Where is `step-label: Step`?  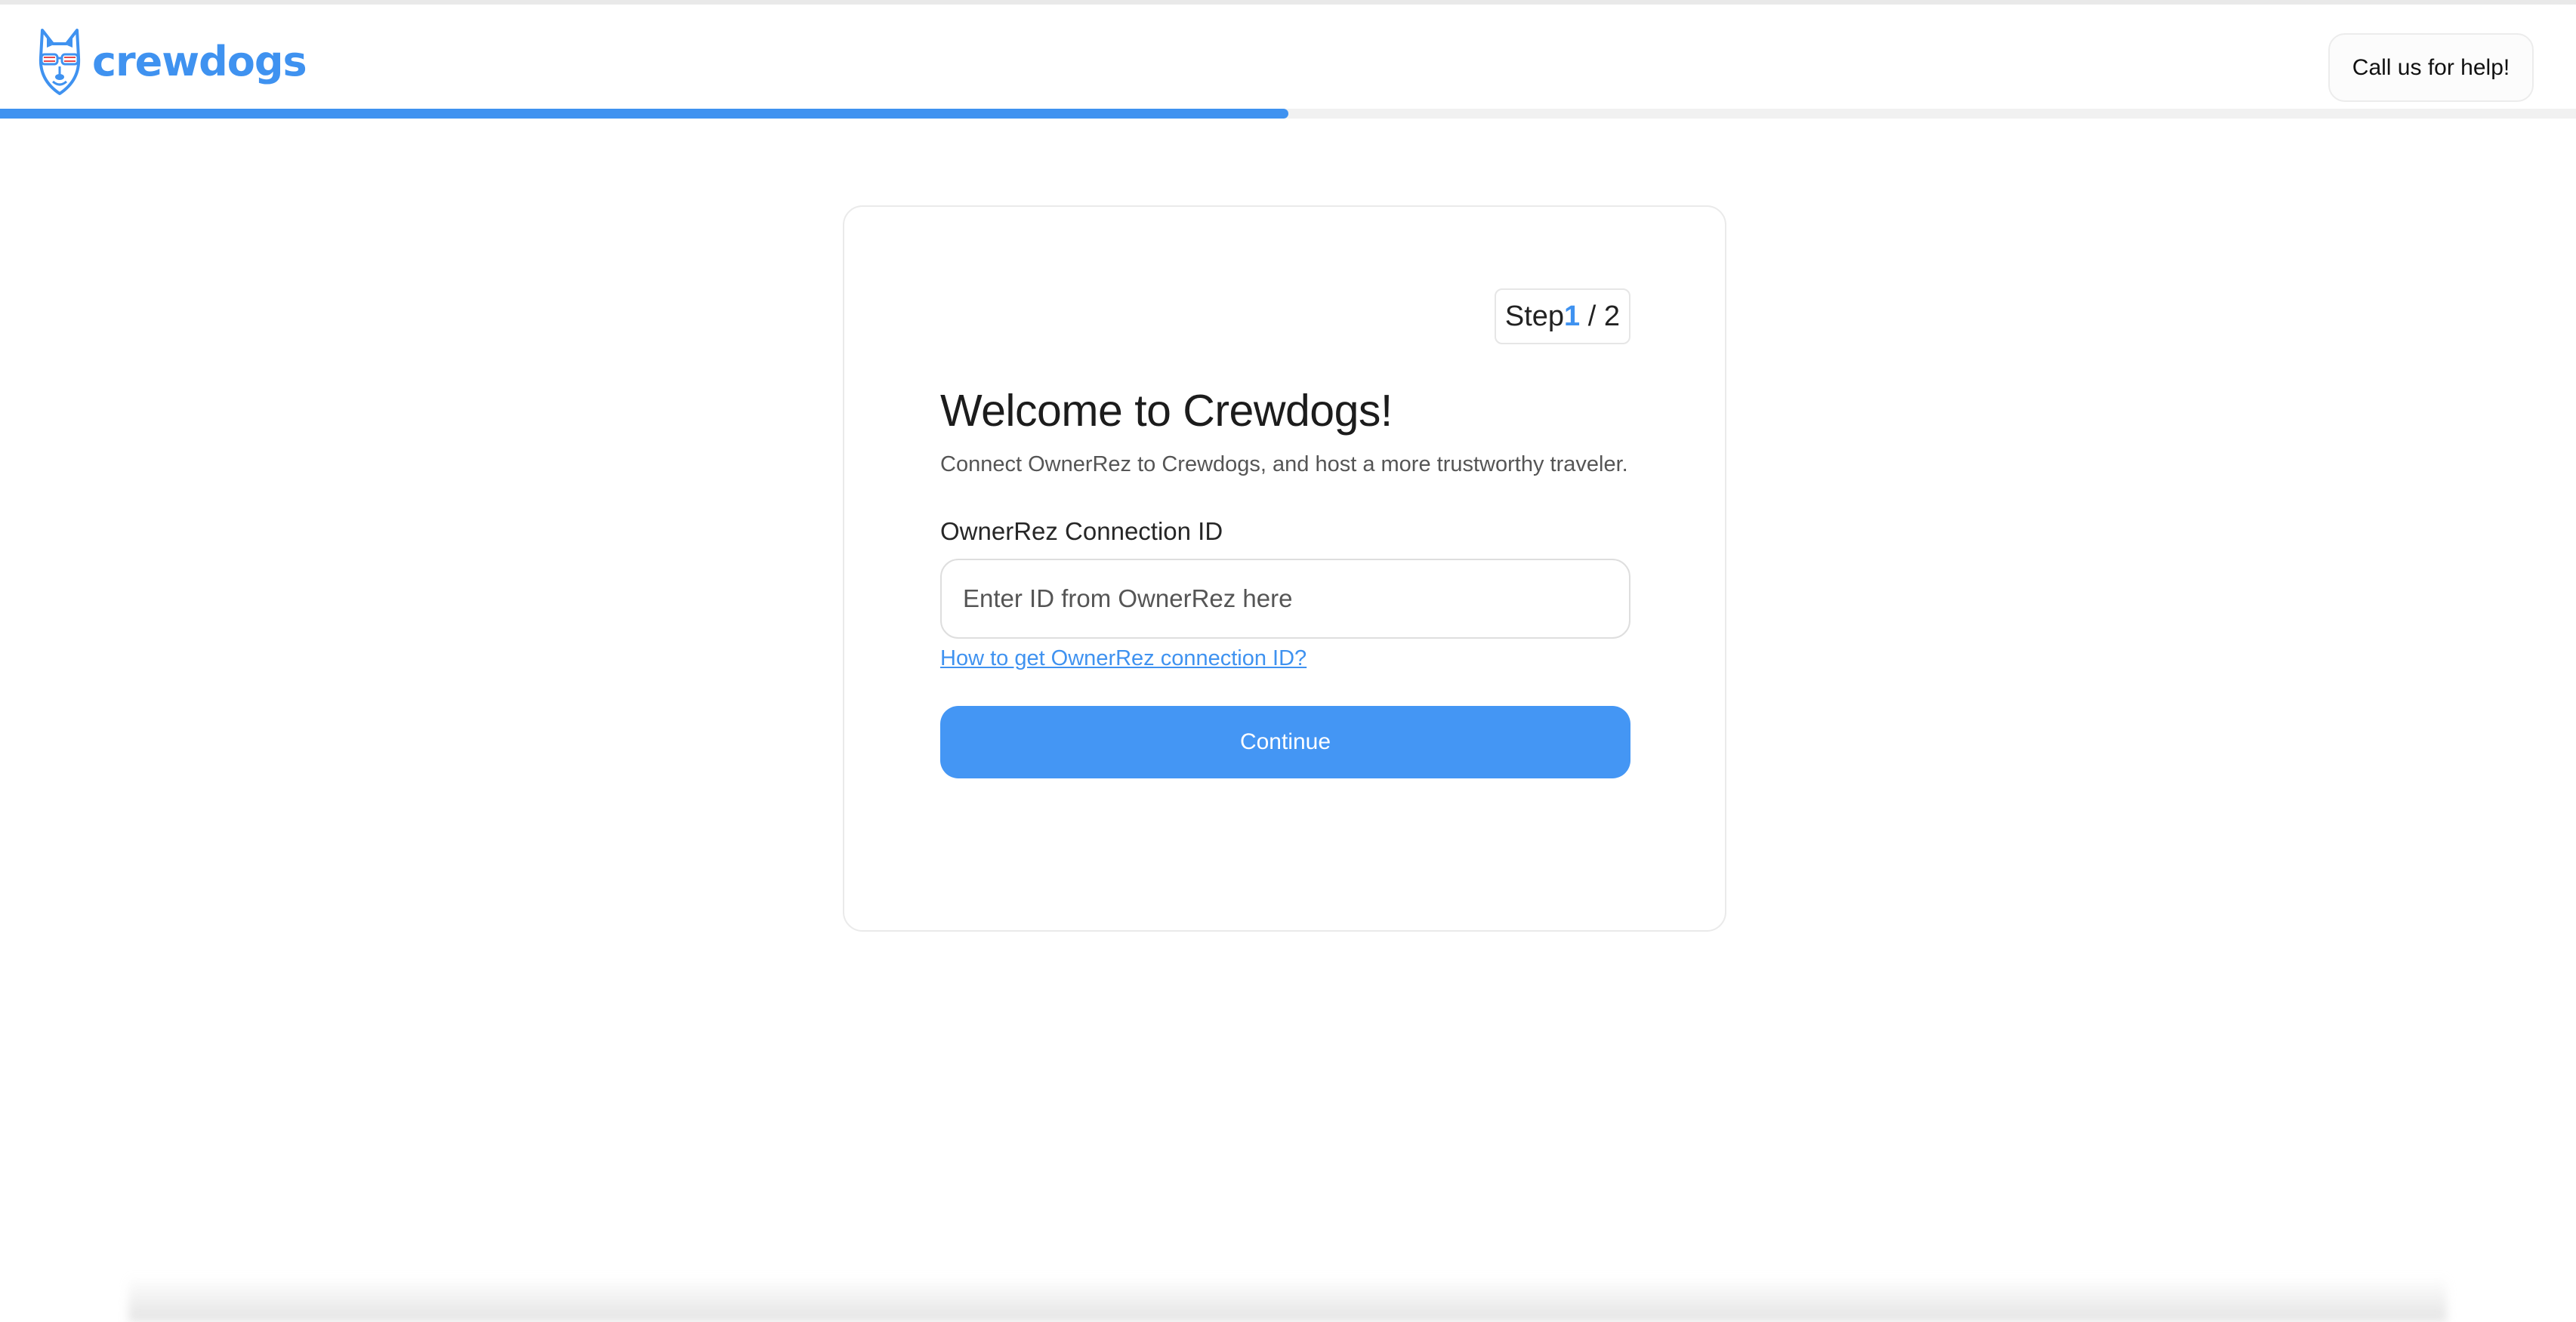 step-label: Step is located at coordinates (1534, 316).